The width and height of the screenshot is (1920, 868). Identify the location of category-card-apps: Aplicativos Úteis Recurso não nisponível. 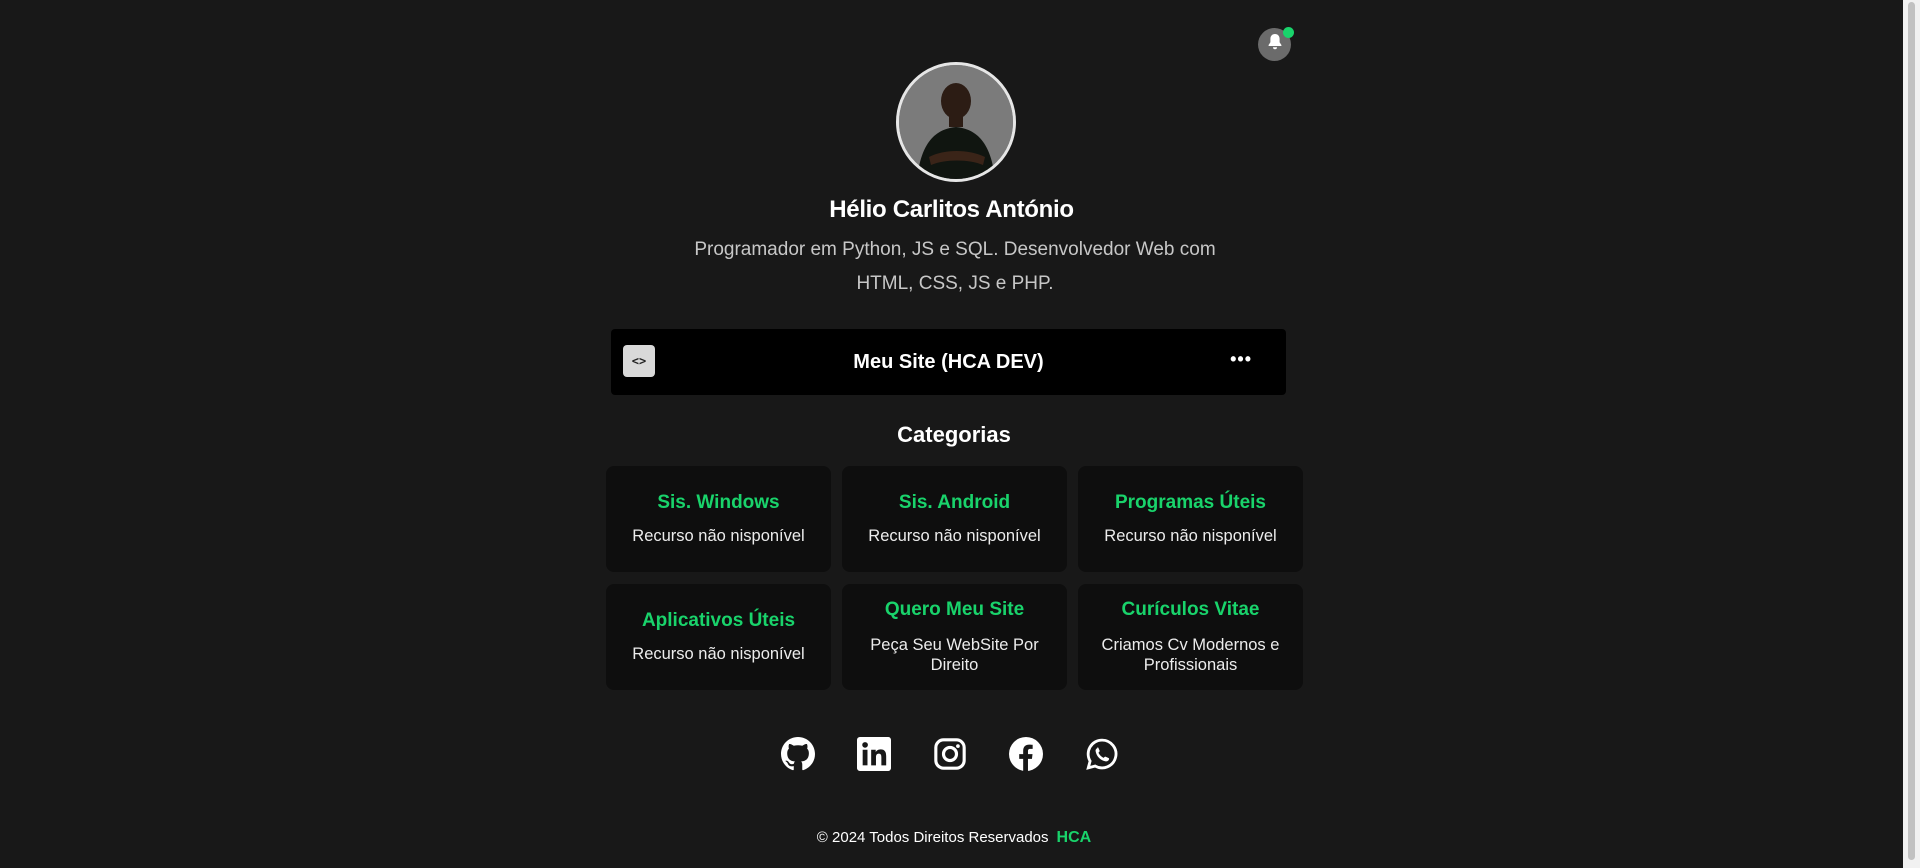
(718, 637).